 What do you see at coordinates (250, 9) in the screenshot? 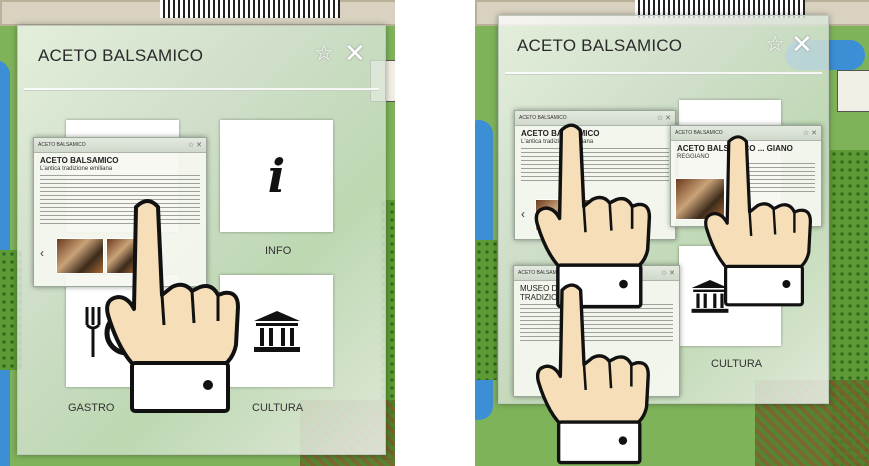
I see `buildings-row` at bounding box center [250, 9].